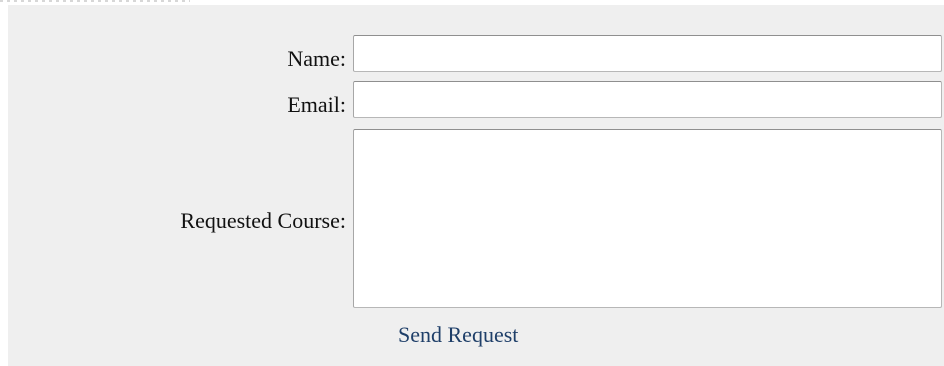 The image size is (944, 366). I want to click on name-field, so click(647, 53).